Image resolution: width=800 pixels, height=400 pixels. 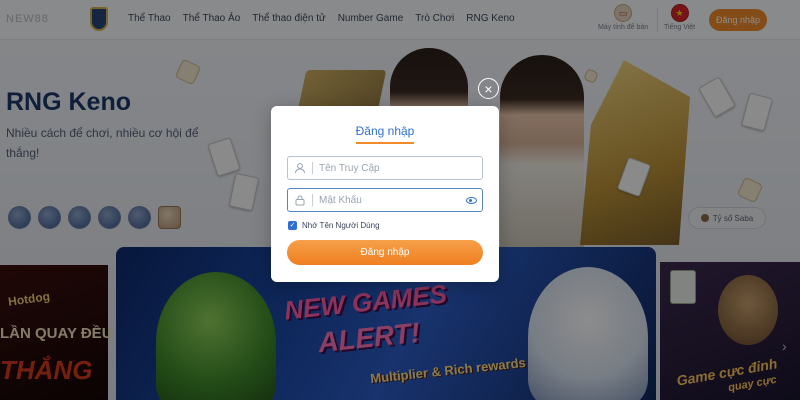 I want to click on close-icon: ×, so click(x=488, y=88).